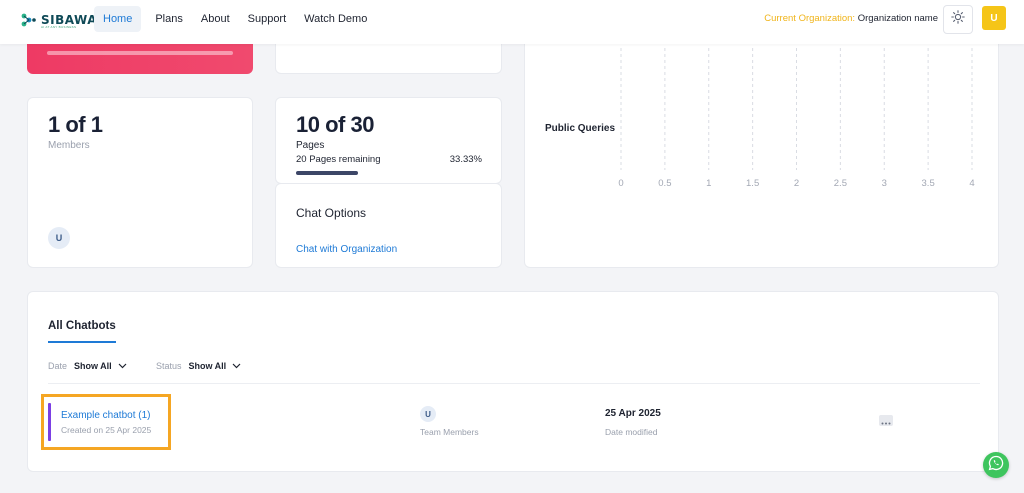  I want to click on nav-plans: Plans, so click(169, 19).